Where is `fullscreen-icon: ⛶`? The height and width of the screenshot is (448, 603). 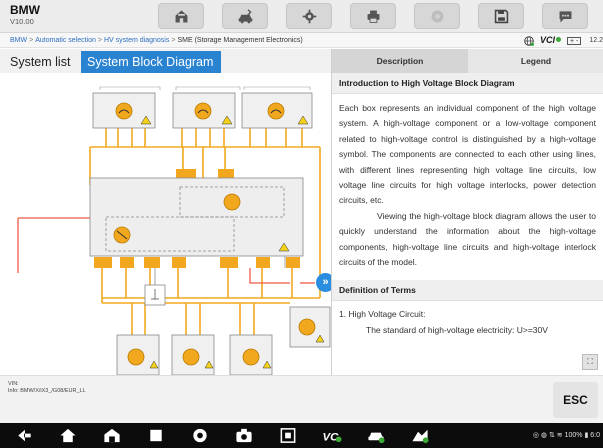 fullscreen-icon: ⛶ is located at coordinates (590, 362).